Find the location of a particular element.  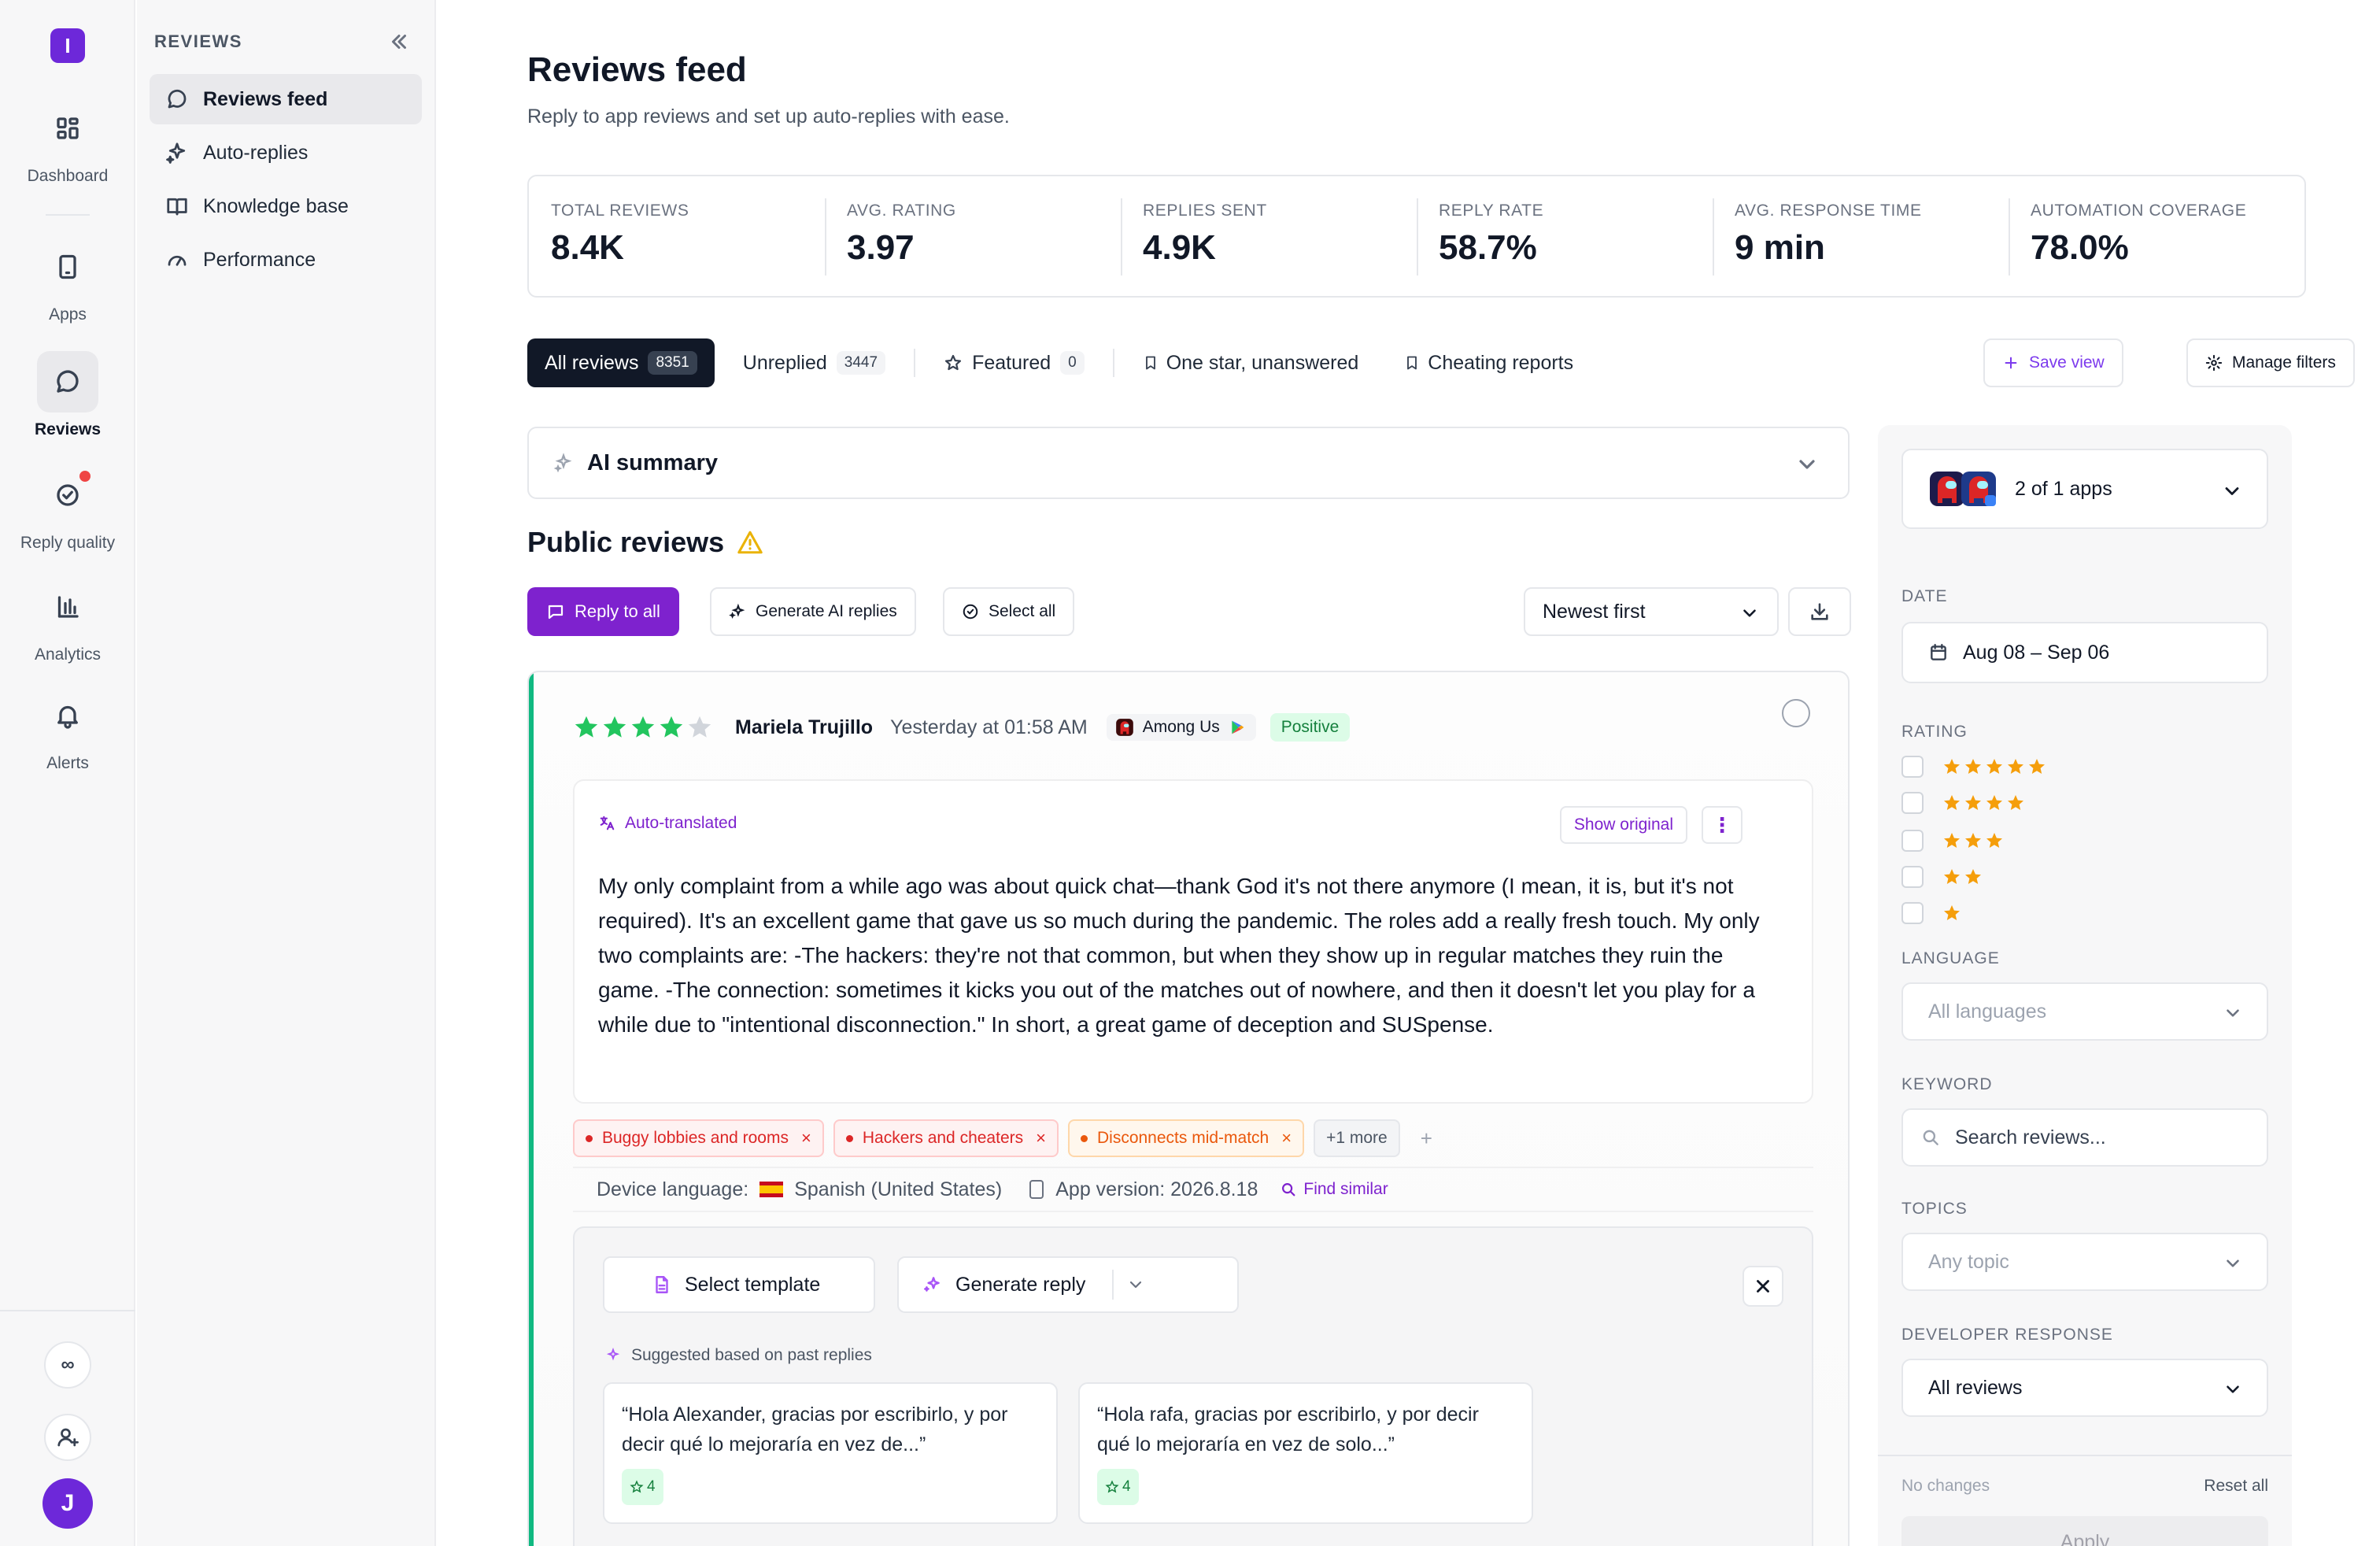

developer-response-select: All reviews is located at coordinates (2084, 1388).